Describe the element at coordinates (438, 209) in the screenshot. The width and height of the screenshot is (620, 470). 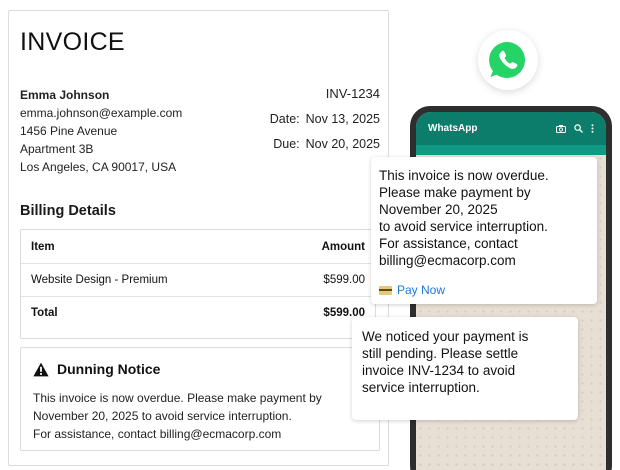
I see `message-line: November 20, 2025` at that location.